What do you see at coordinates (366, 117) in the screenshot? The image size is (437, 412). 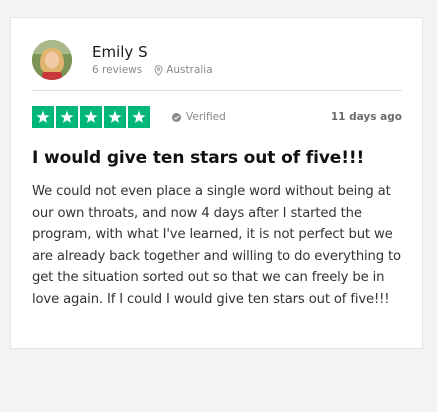 I see `review-date: 11 days ago` at bounding box center [366, 117].